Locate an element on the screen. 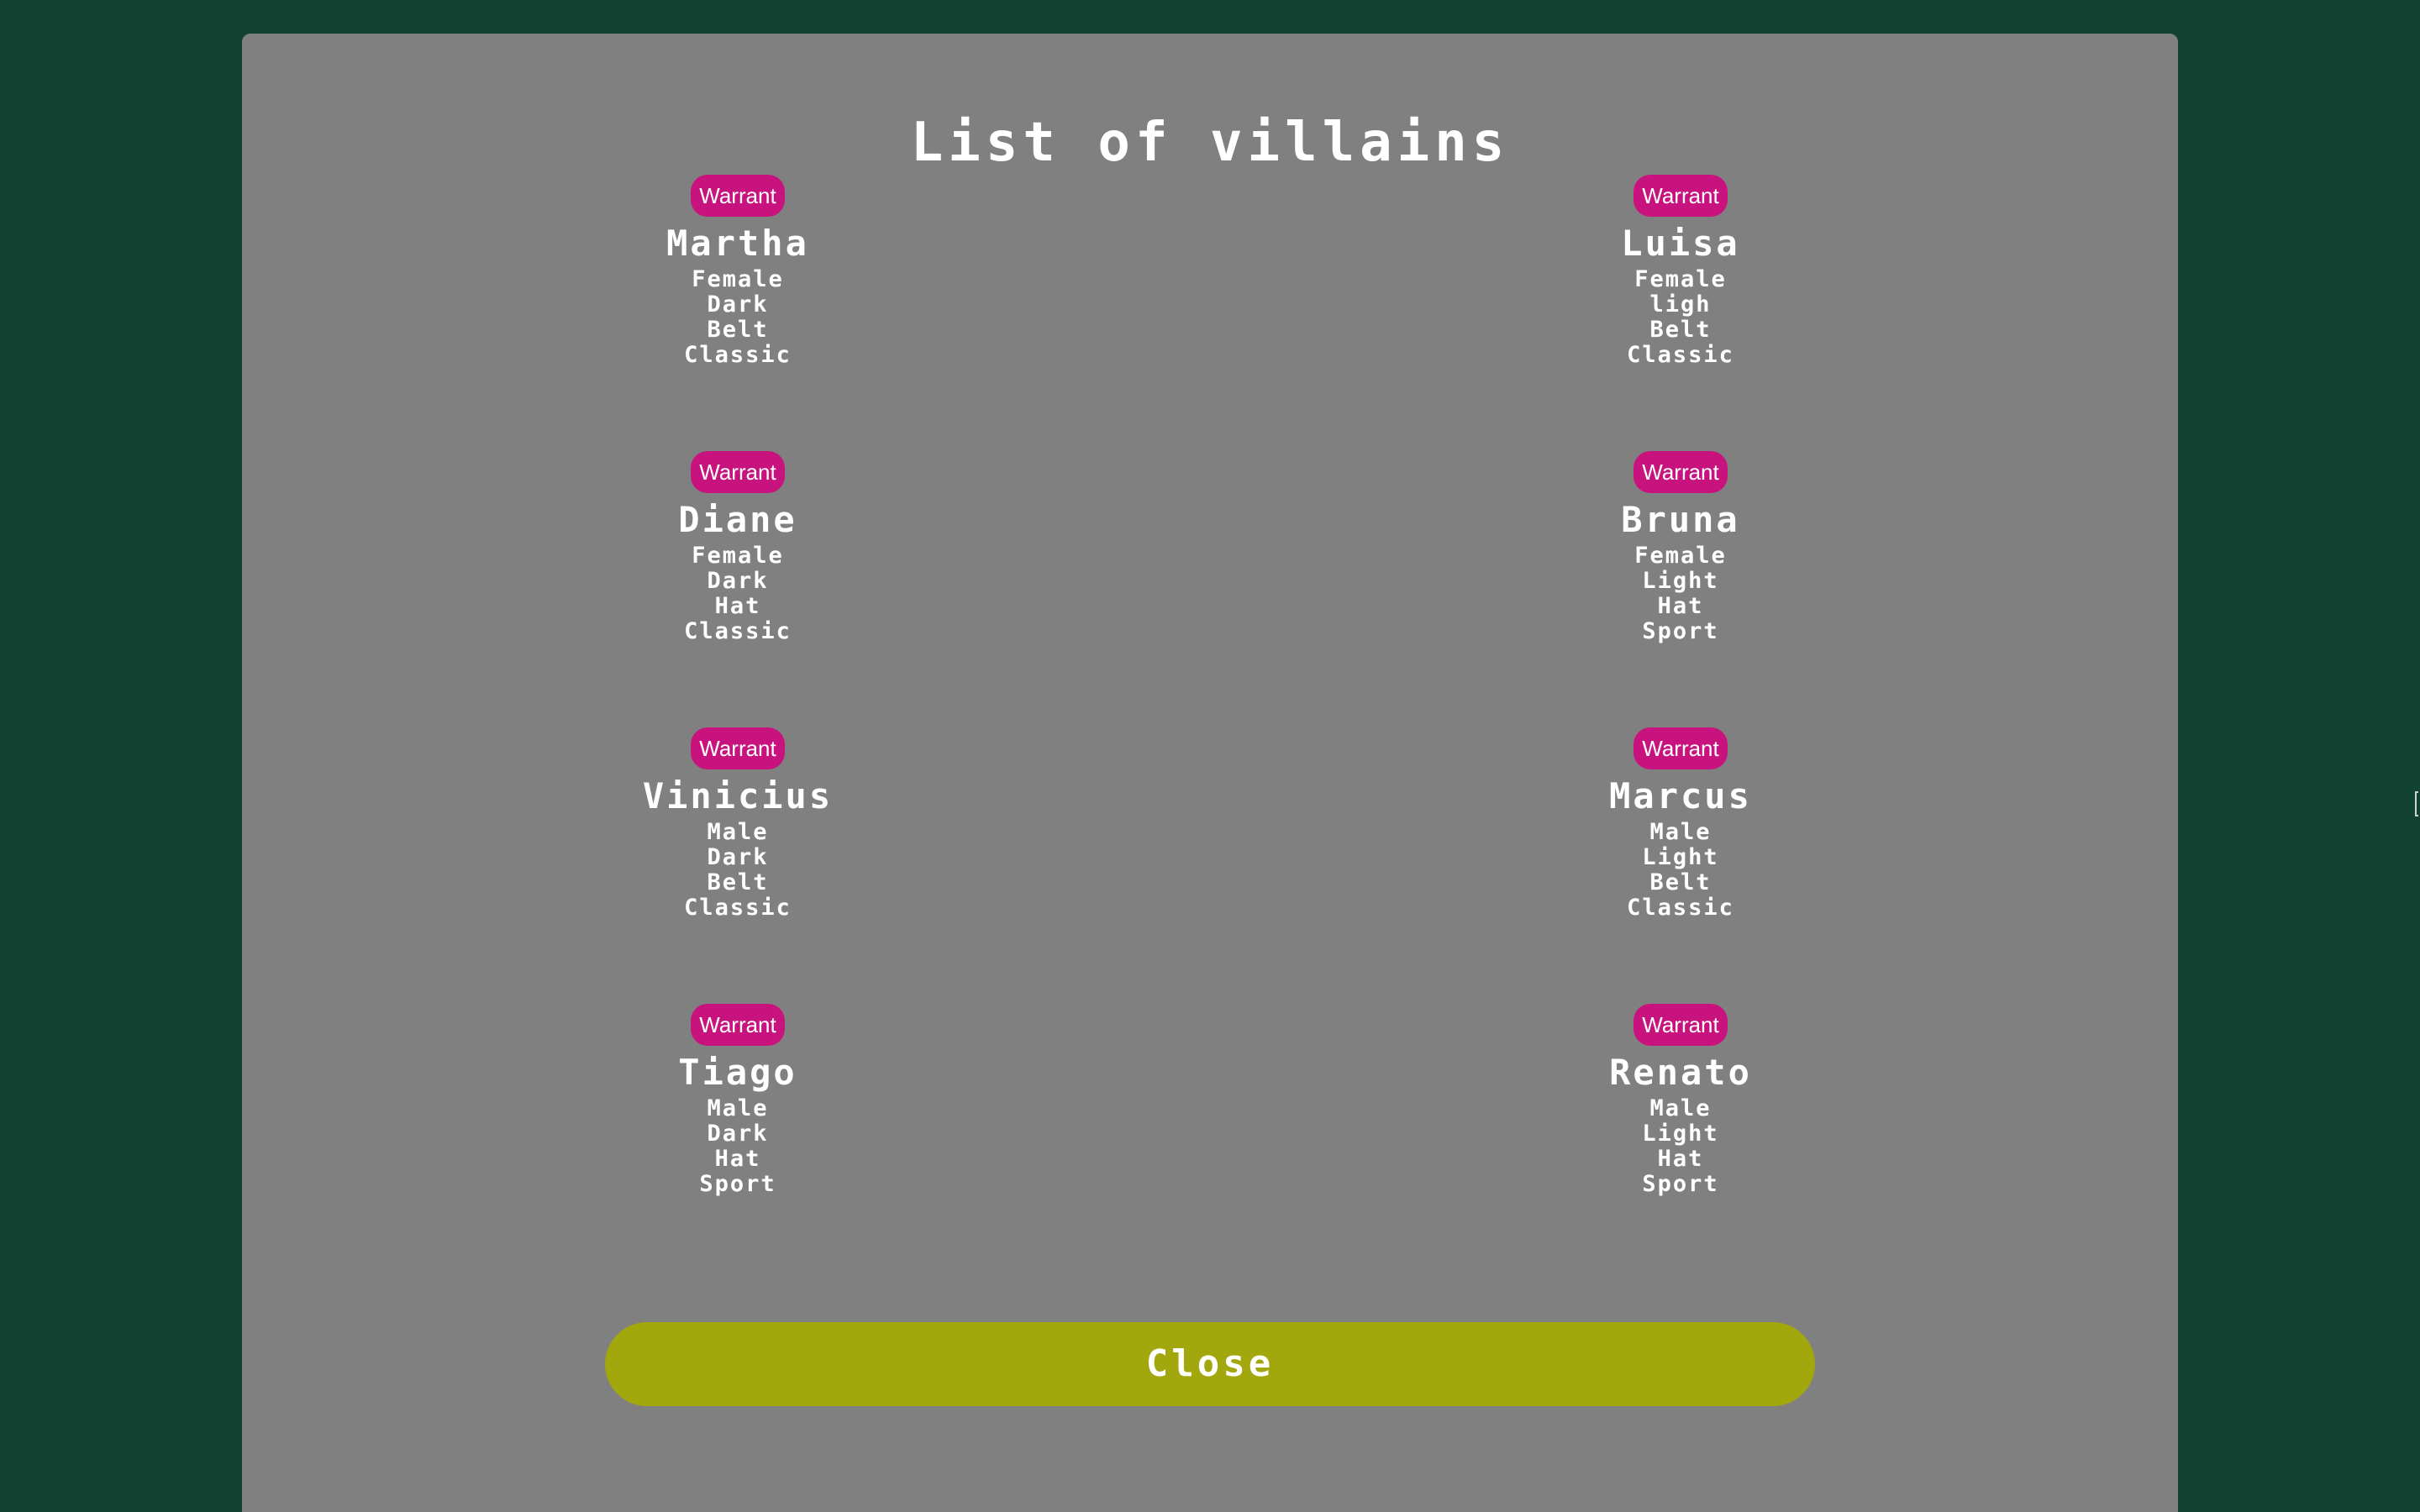 This screenshot has height=1512, width=2420. villain-card: Warrant Luisa Female ligh Belt Classic is located at coordinates (1680, 271).